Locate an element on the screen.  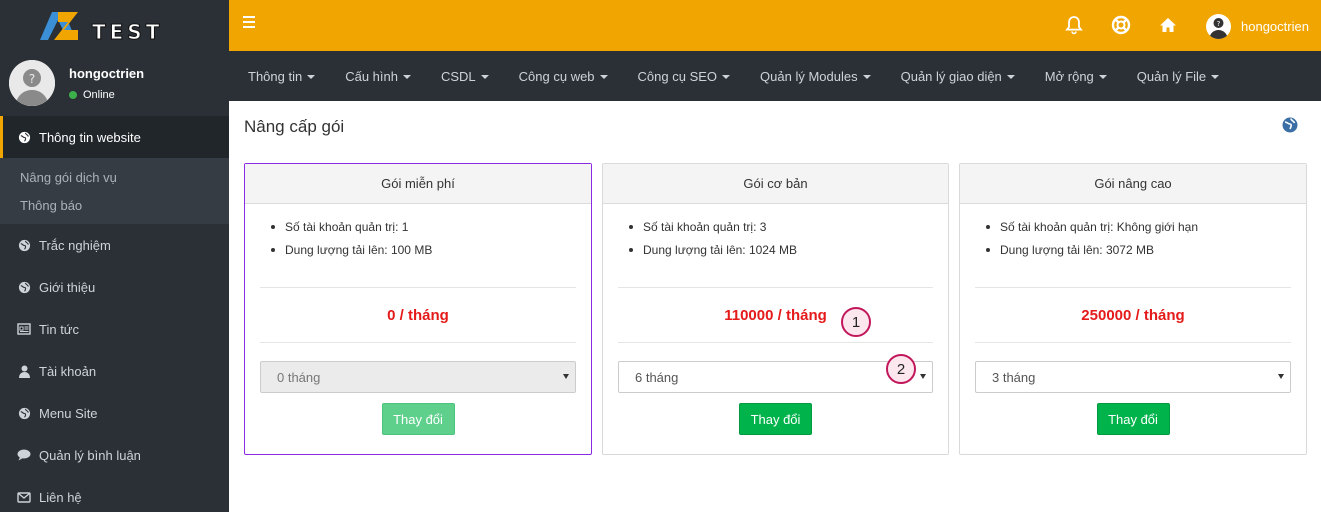
menu-cong-cu-seo: Công cụ SEO is located at coordinates (684, 76).